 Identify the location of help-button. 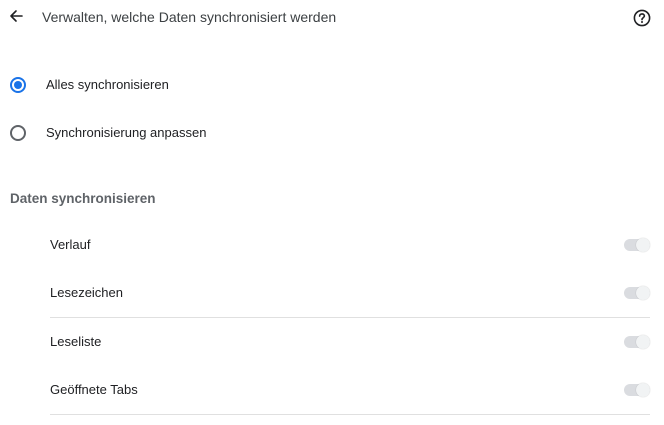
(642, 18).